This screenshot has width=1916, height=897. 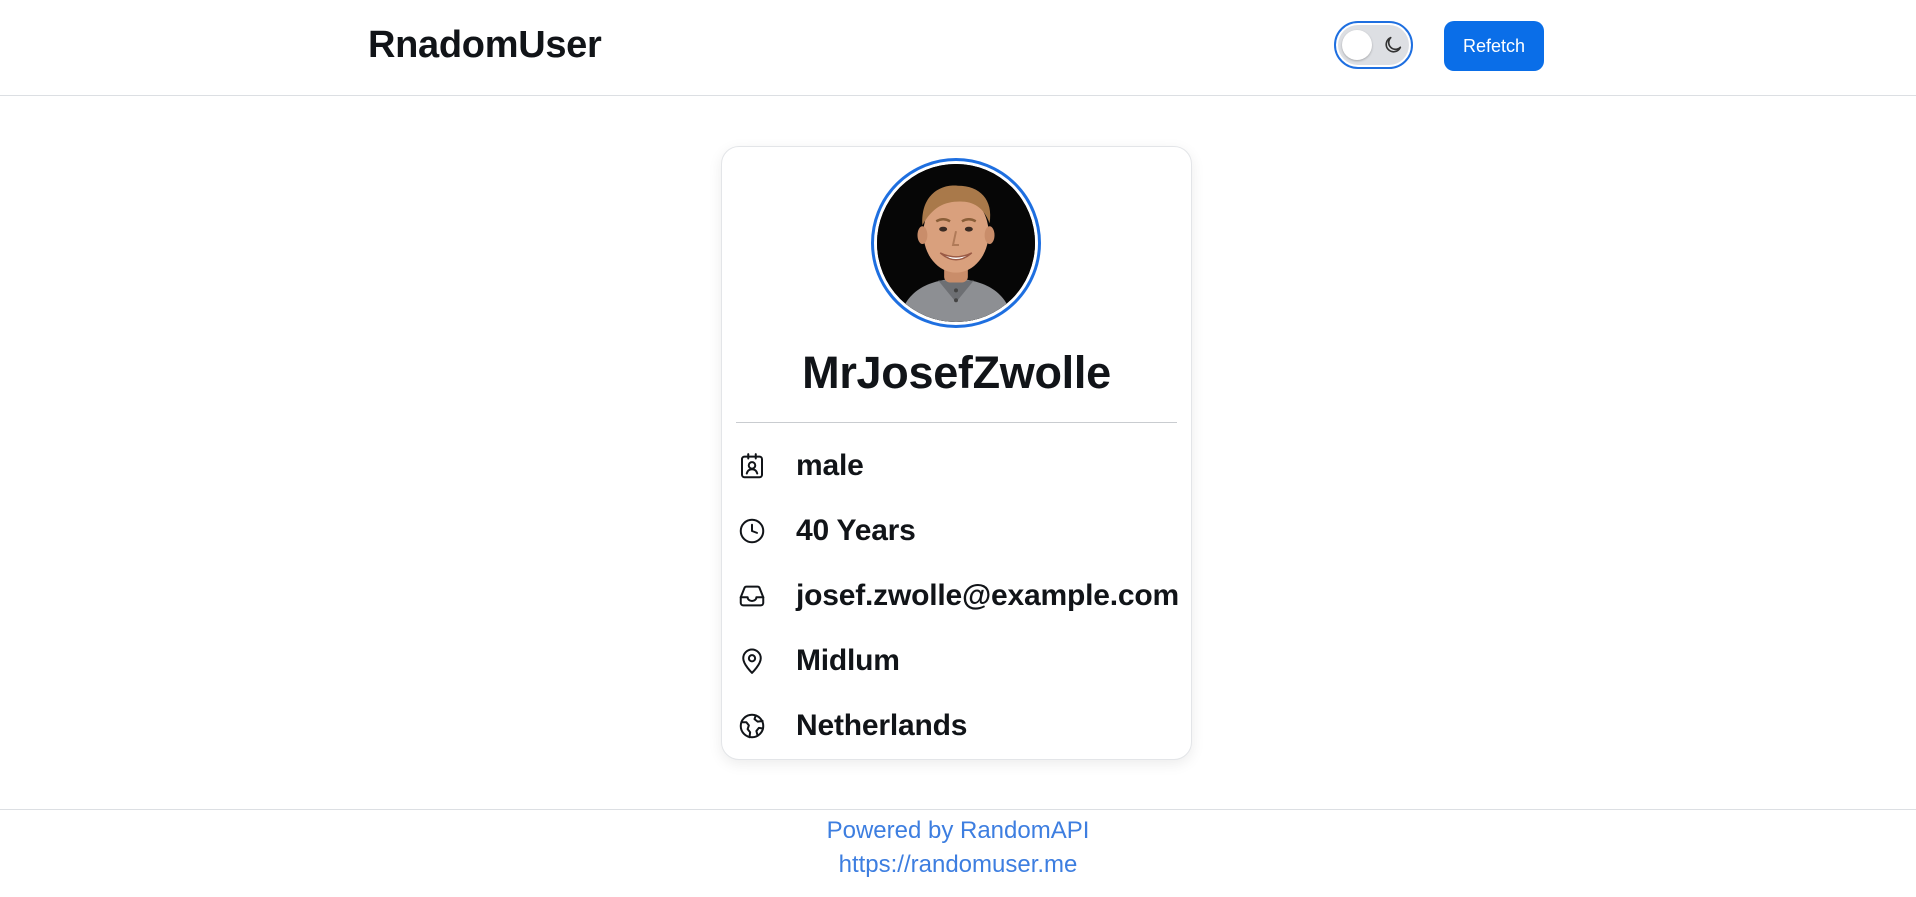 What do you see at coordinates (956, 422) in the screenshot?
I see `divider` at bounding box center [956, 422].